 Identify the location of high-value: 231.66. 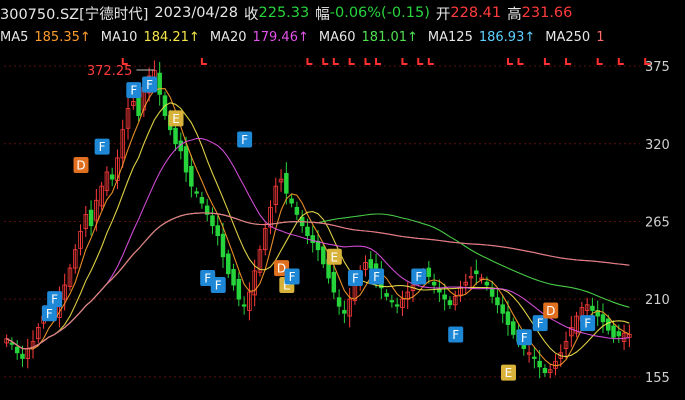
(547, 13).